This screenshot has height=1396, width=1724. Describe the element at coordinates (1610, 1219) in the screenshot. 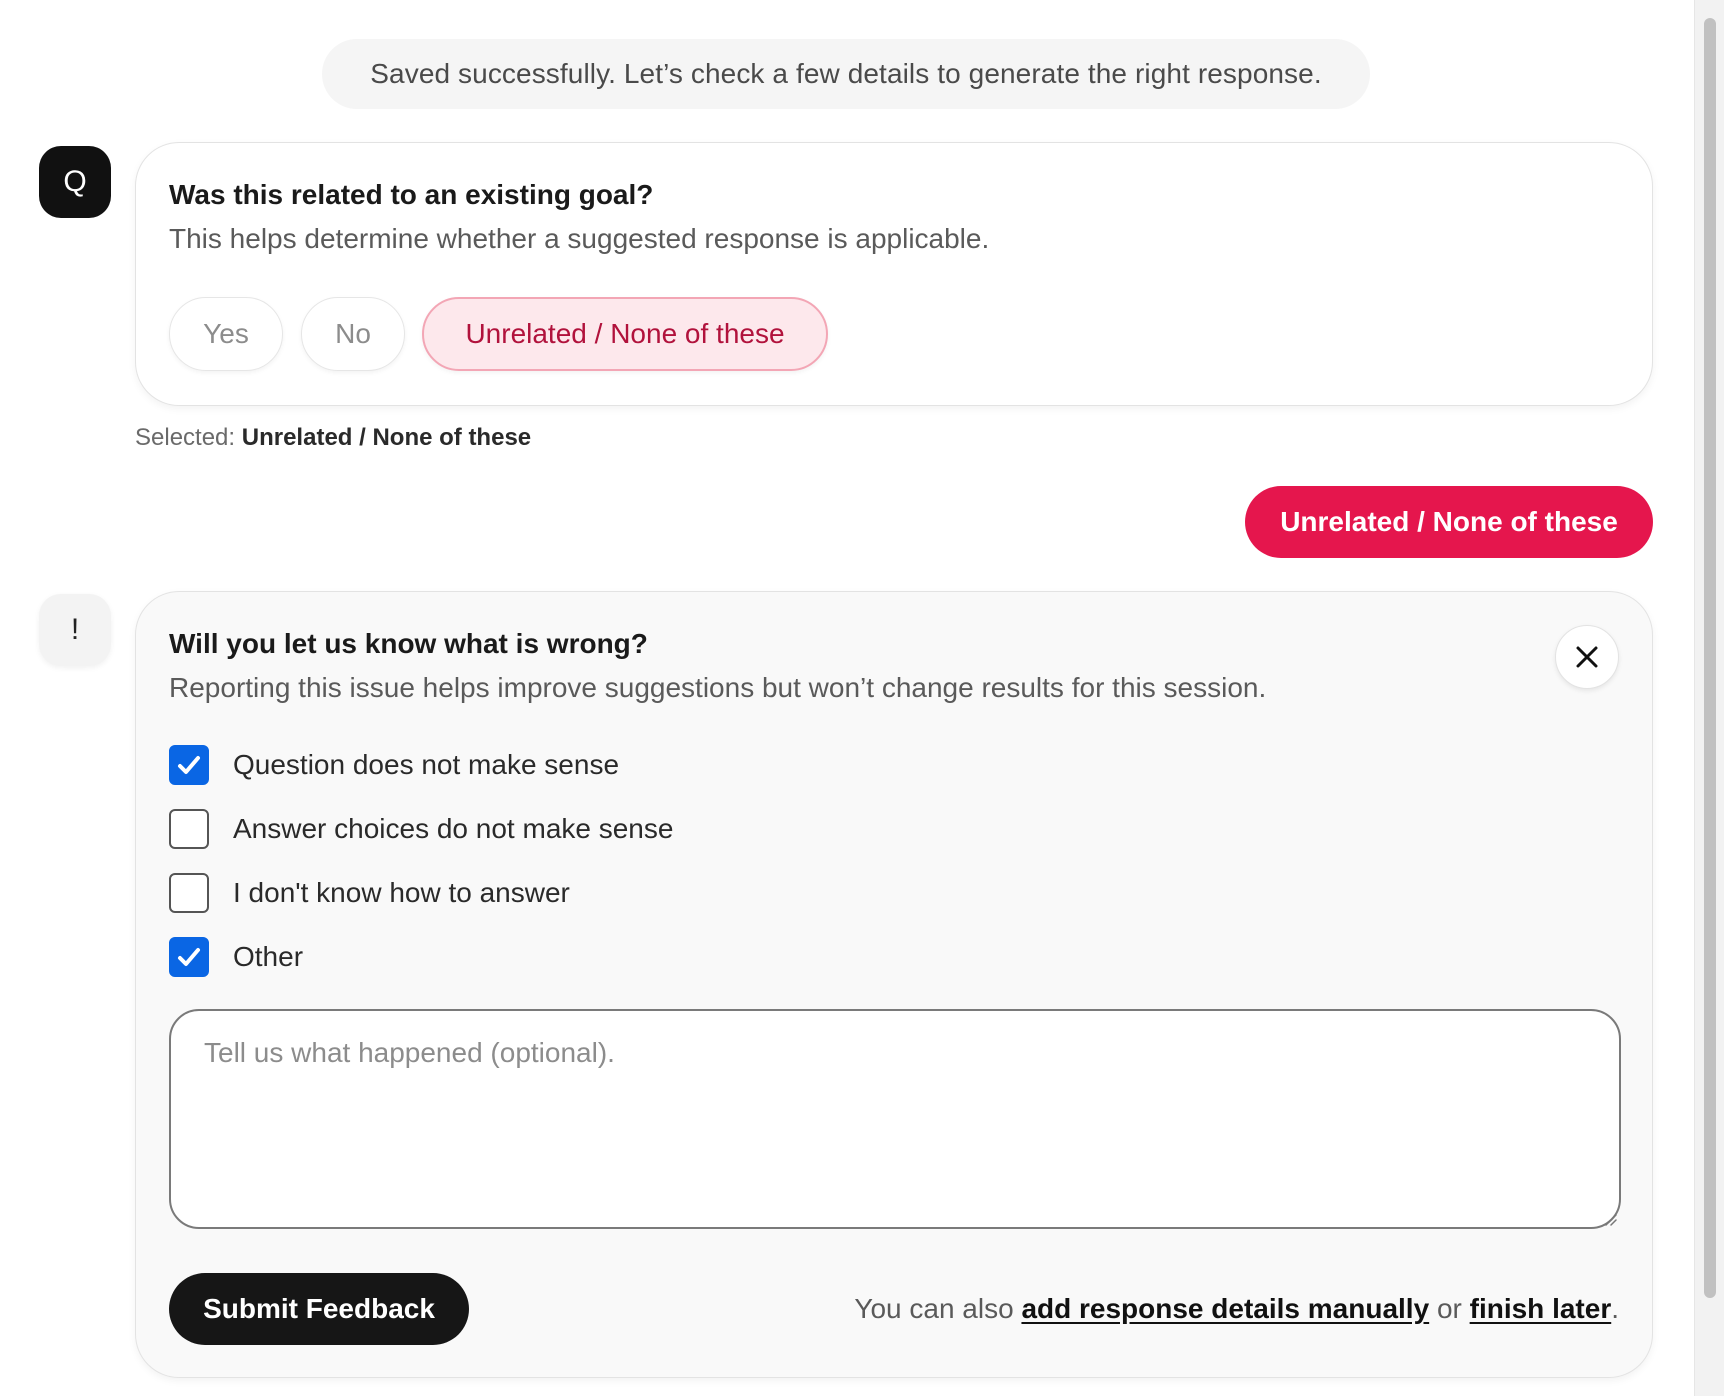

I see `resize-grip-icon` at that location.